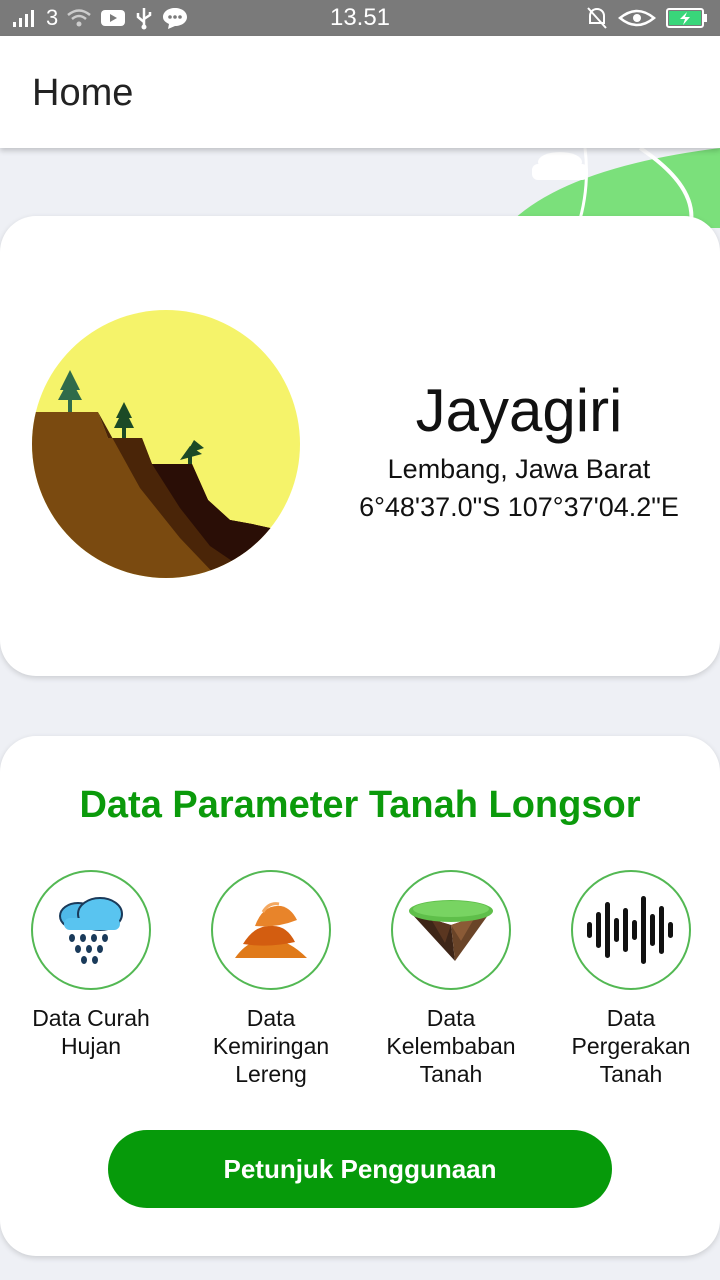 Image resolution: width=720 pixels, height=1280 pixels. I want to click on landslide-illustration, so click(166, 444).